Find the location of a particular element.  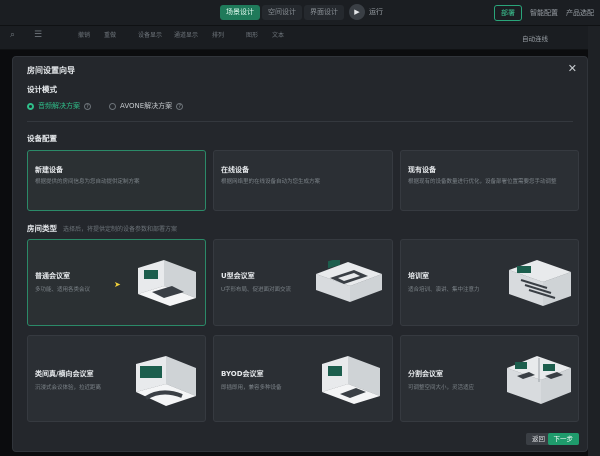

run-button: ▶ 运行 is located at coordinates (366, 12).